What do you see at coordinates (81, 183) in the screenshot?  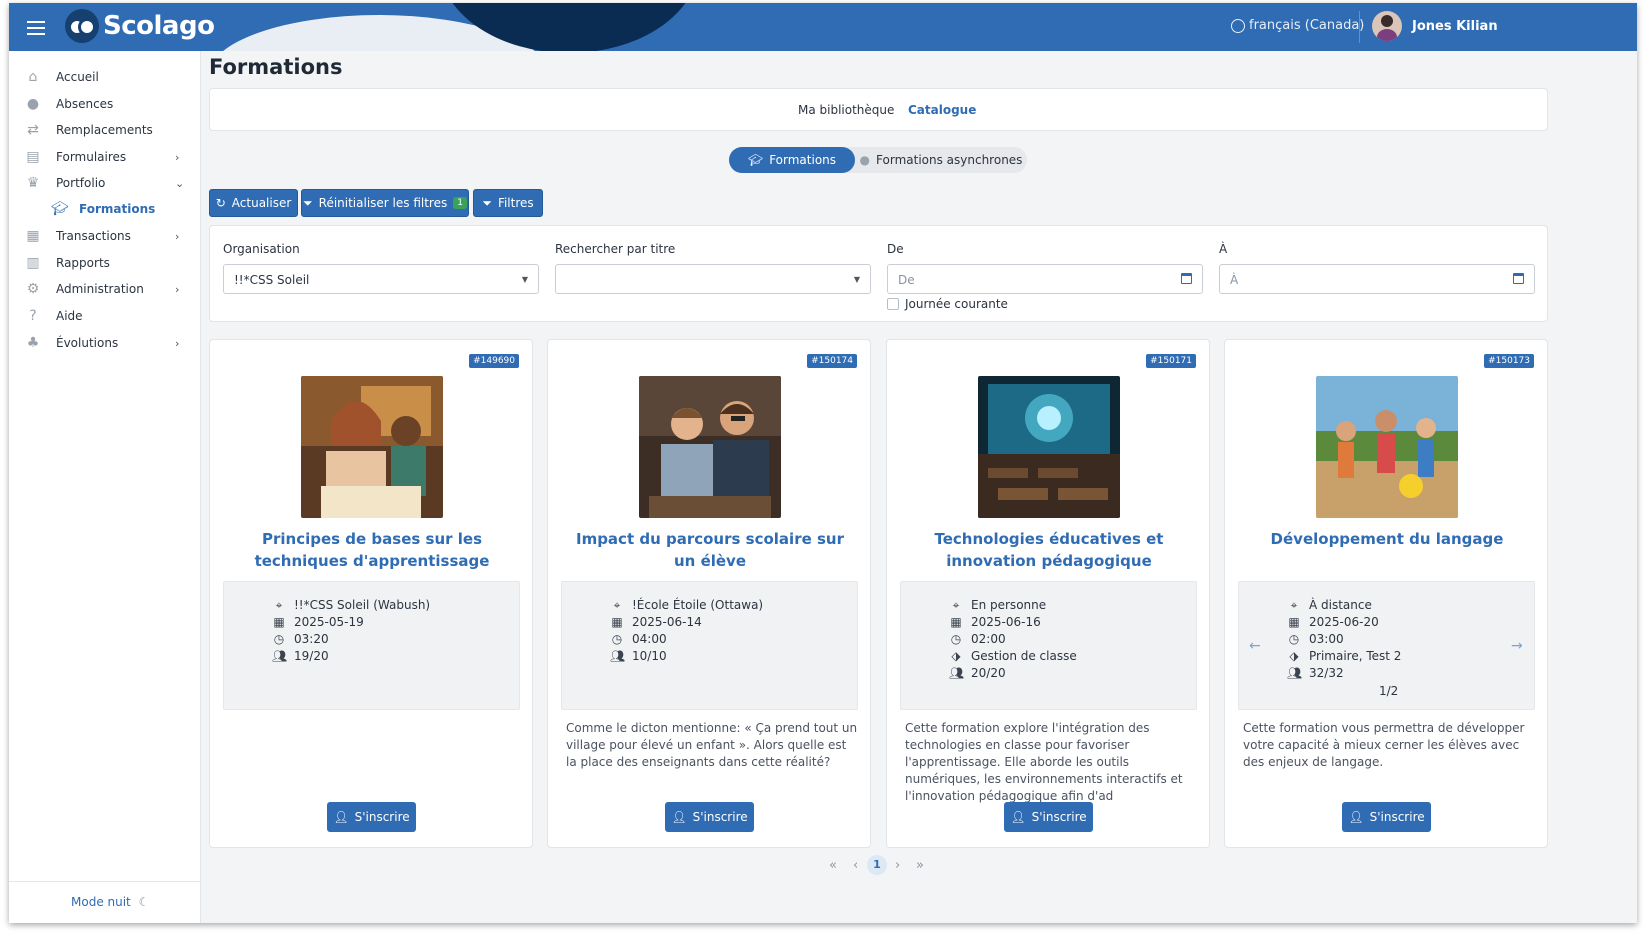 I see `sidebar-item-label: Portfolio` at bounding box center [81, 183].